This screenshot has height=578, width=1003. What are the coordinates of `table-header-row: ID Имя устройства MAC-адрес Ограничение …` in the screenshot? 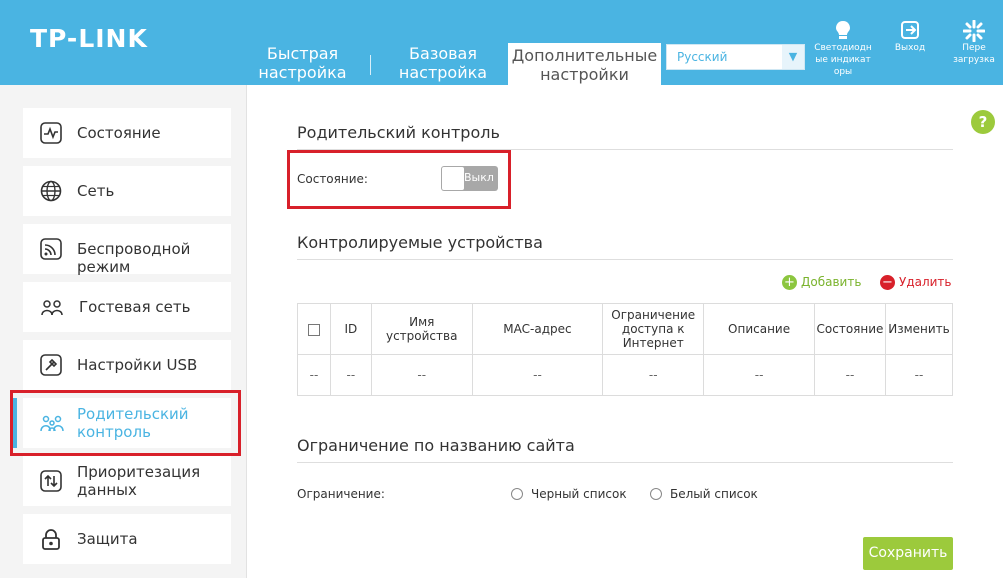 It's located at (625, 329).